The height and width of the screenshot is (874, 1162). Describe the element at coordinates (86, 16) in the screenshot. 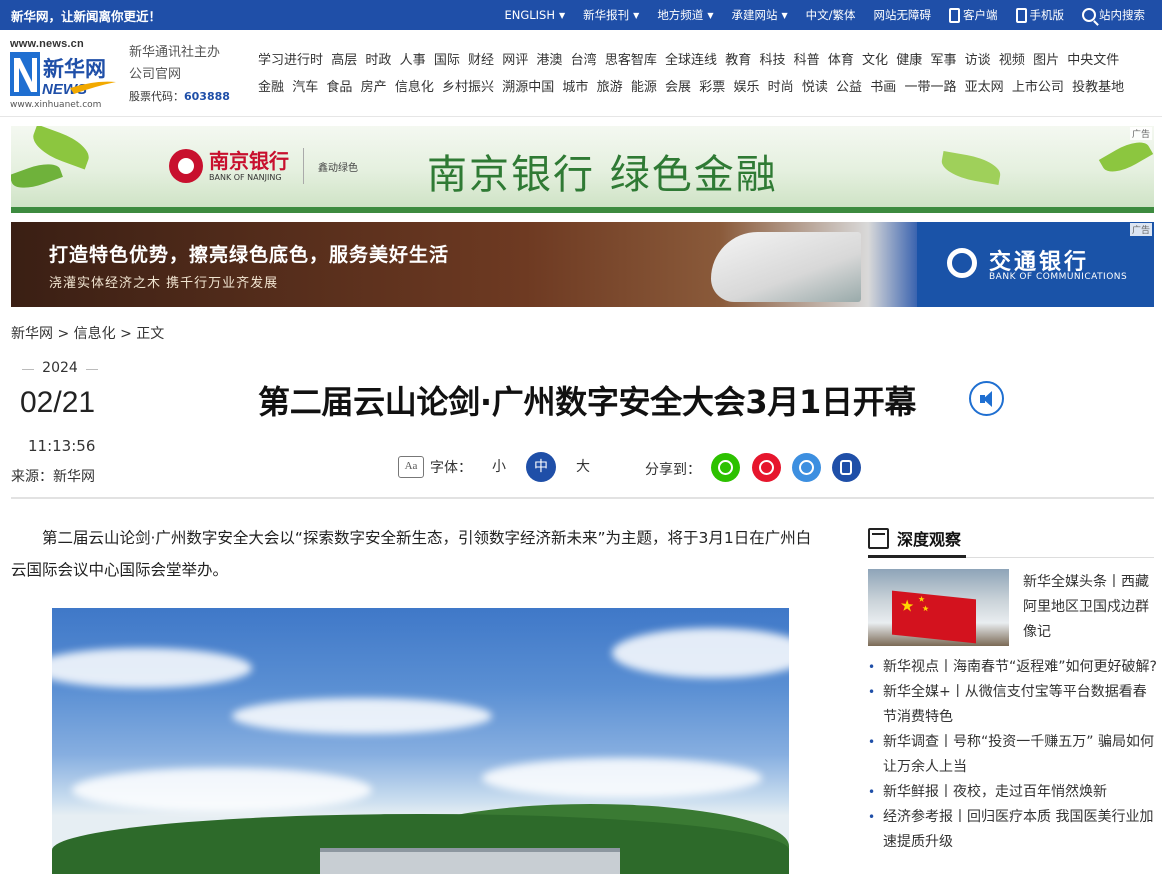

I see `site-slogan: 新华网，让新闻离你更近！` at that location.